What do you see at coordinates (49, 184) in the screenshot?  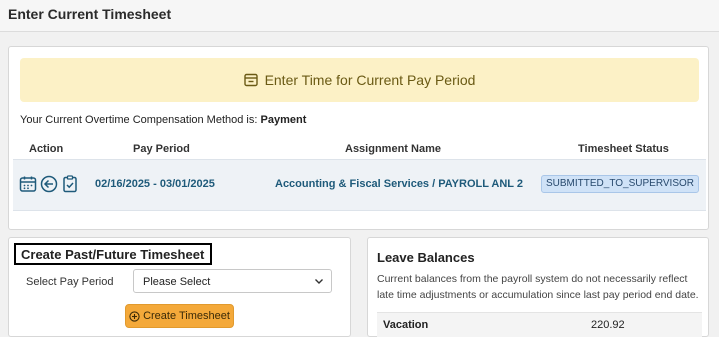 I see `back-arrow-icon` at bounding box center [49, 184].